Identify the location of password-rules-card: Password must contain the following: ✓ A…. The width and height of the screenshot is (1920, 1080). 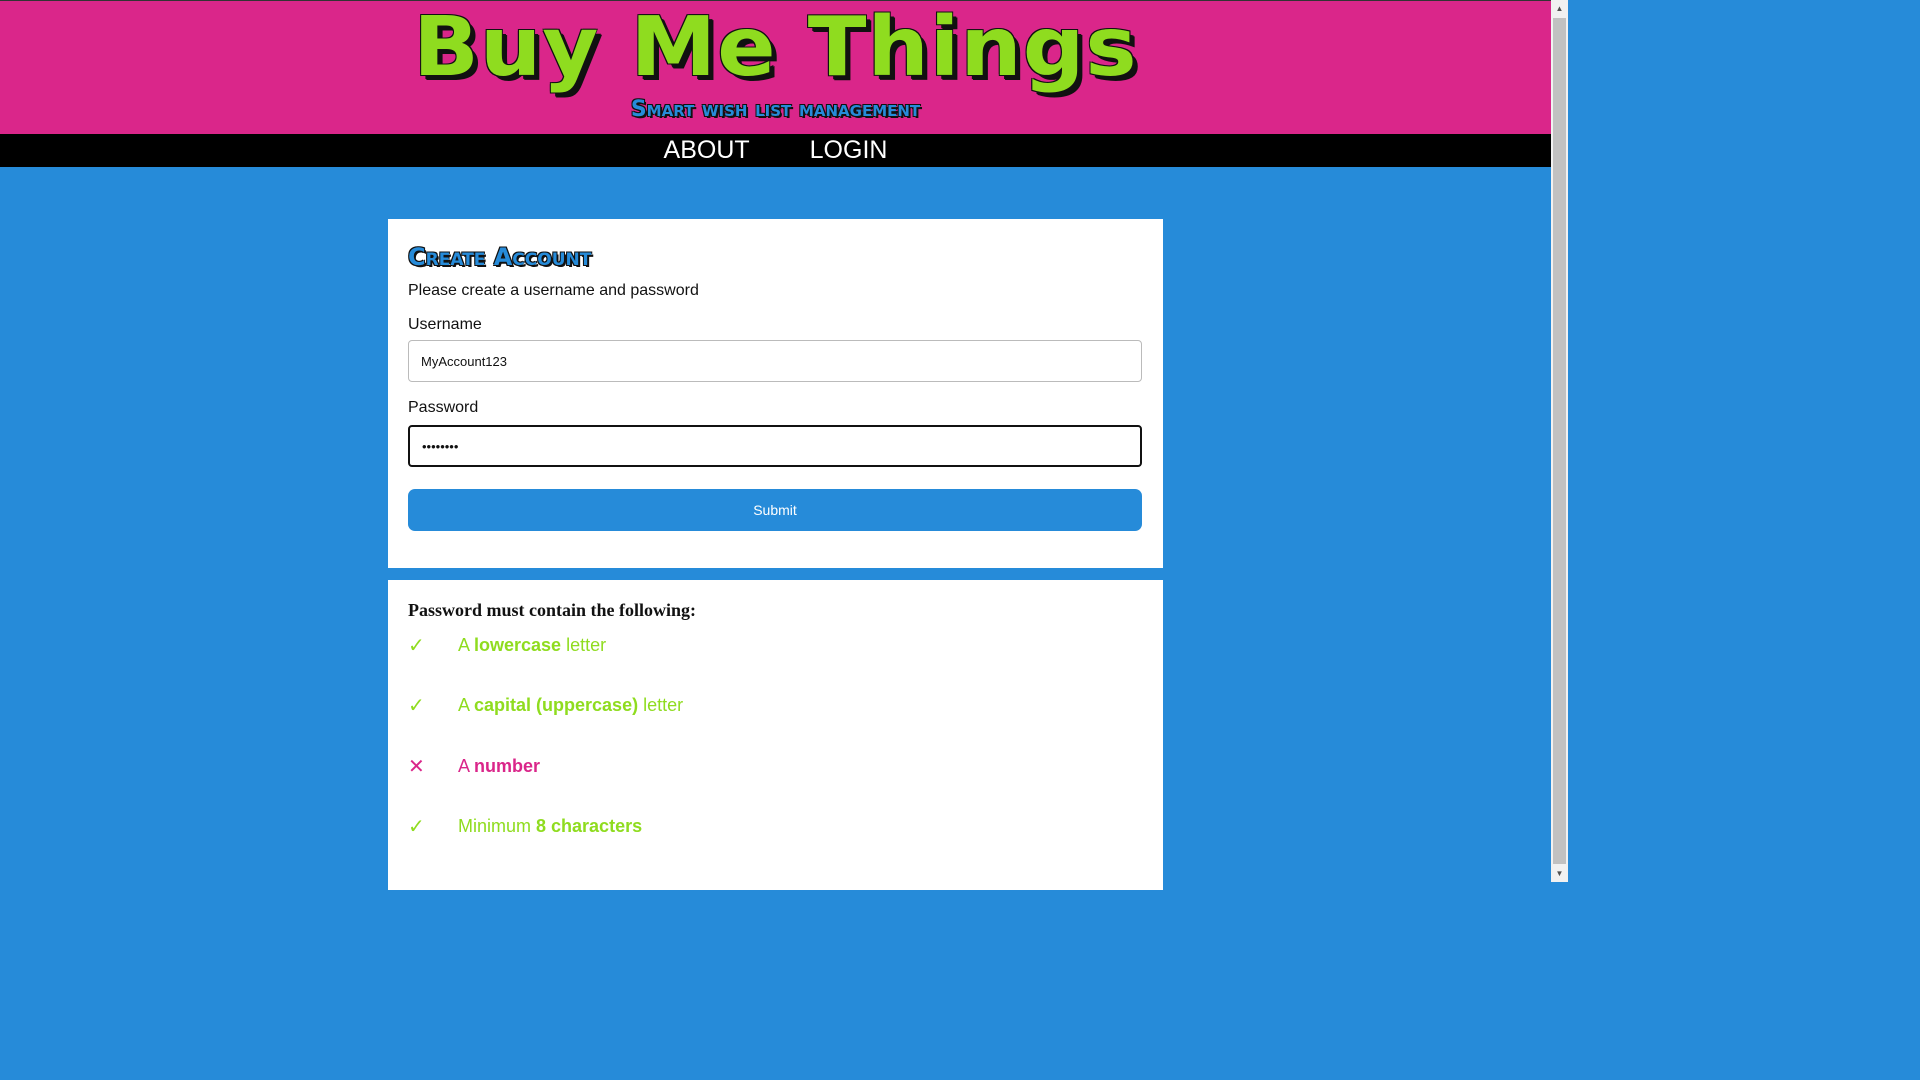
(775, 735).